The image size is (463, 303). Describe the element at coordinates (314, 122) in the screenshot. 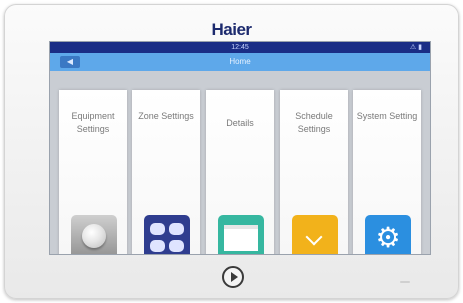

I see `card-label: Schedule Settings` at that location.